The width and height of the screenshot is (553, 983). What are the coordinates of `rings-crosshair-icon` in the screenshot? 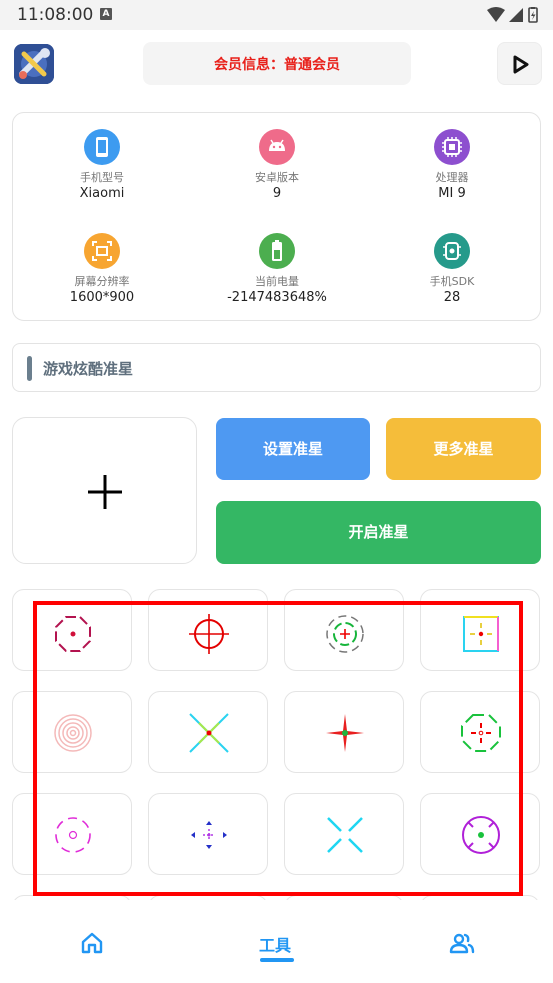 It's located at (73, 733).